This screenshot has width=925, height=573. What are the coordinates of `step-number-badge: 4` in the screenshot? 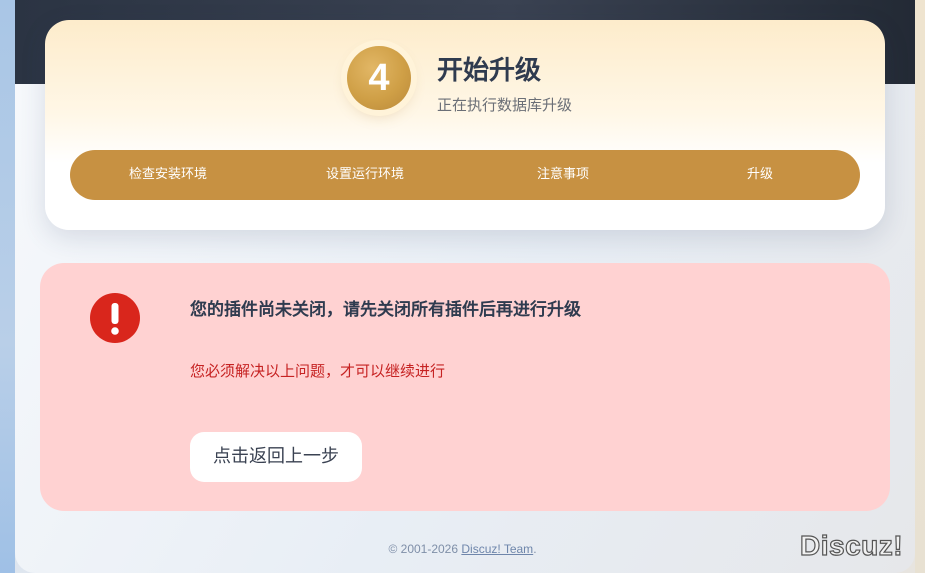 It's located at (379, 78).